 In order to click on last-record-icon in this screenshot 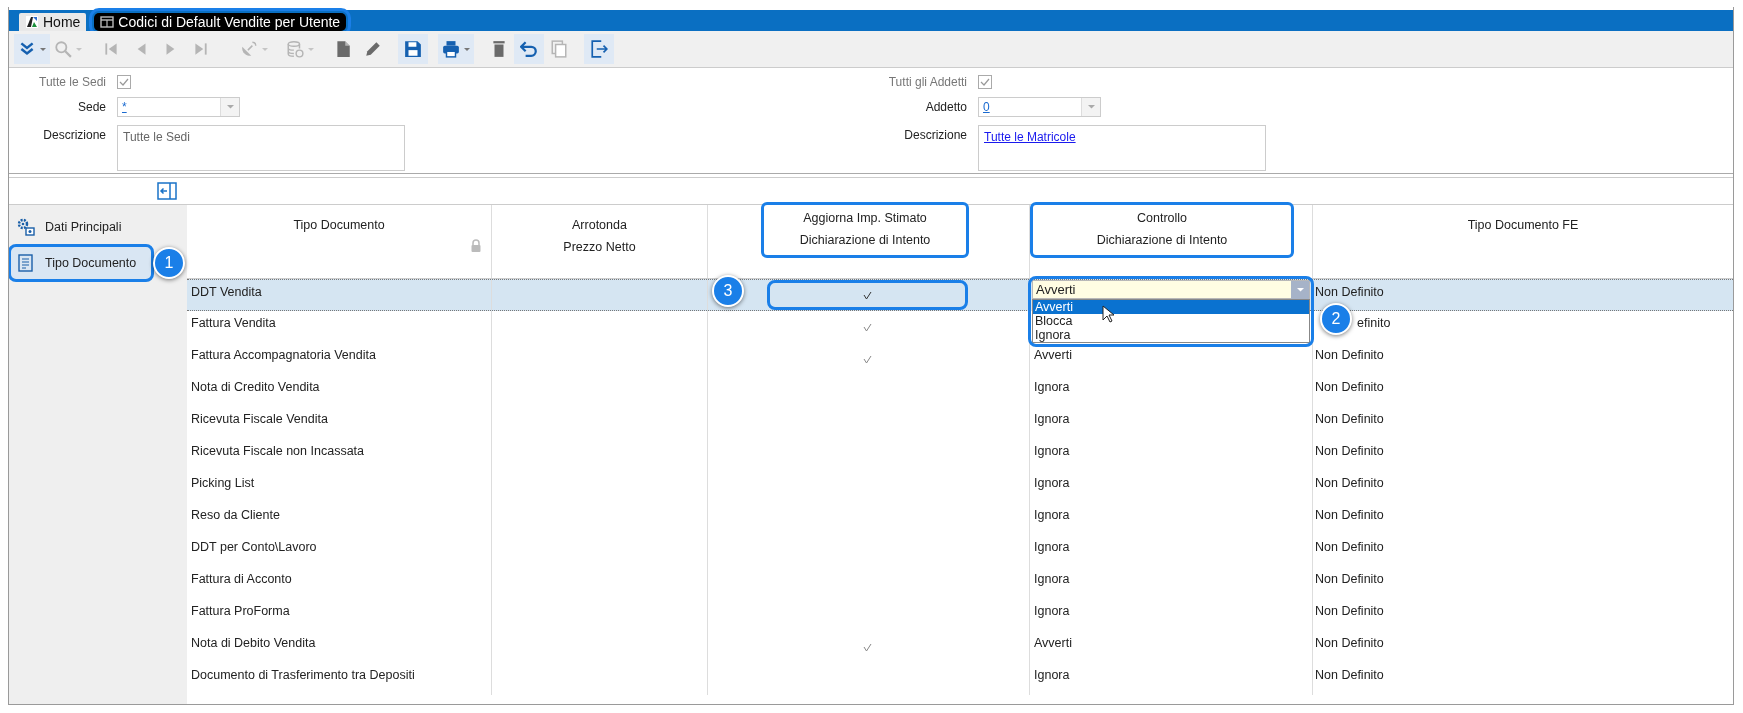, I will do `click(201, 49)`.